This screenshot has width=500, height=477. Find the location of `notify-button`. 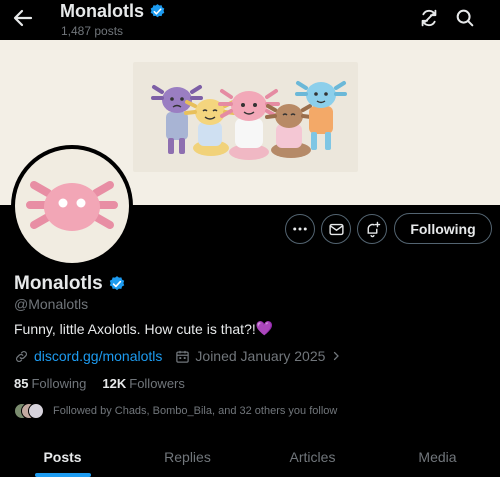

notify-button is located at coordinates (372, 229).